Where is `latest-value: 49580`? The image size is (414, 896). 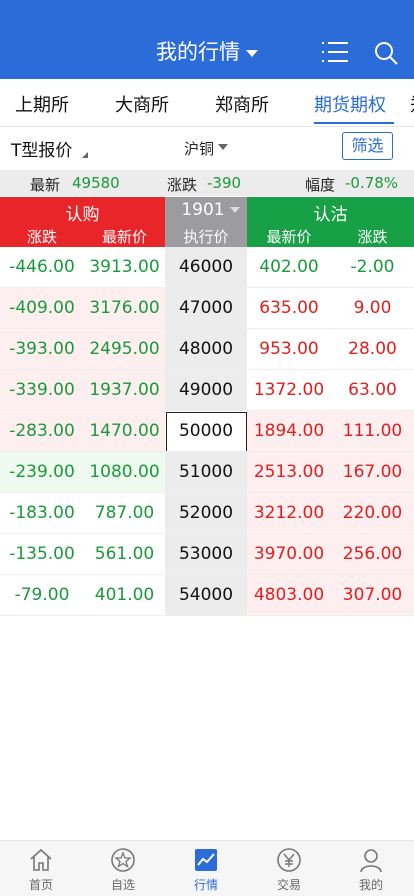
latest-value: 49580 is located at coordinates (96, 183).